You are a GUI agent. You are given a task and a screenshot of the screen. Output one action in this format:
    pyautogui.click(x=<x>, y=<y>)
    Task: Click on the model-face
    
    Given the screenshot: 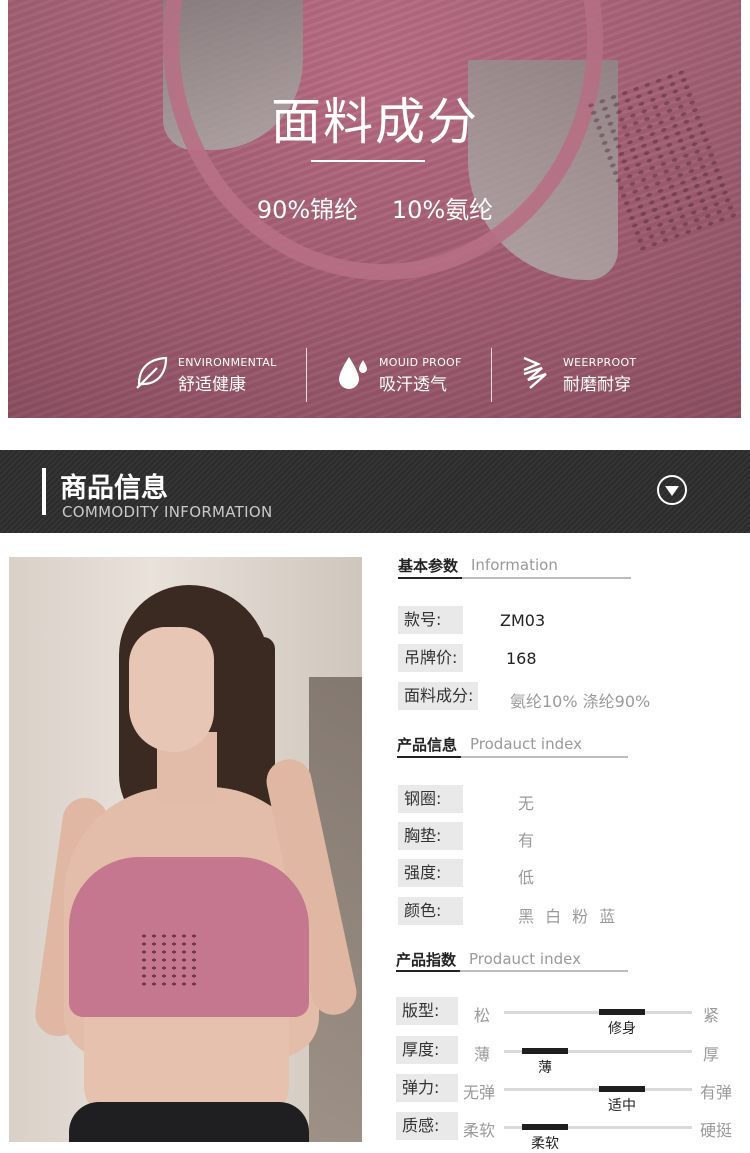 What is the action you would take?
    pyautogui.click(x=171, y=689)
    